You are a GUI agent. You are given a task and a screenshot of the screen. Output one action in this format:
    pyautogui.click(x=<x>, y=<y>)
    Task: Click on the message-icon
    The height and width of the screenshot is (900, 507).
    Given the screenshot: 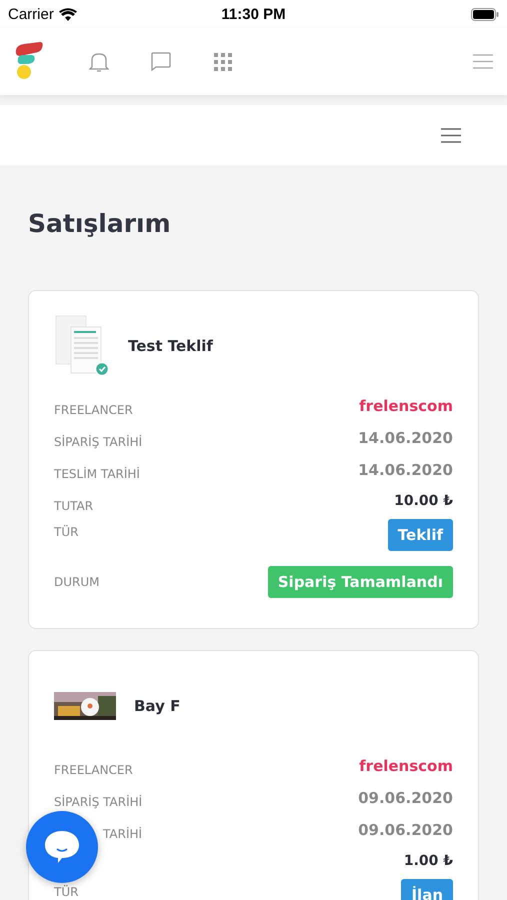 What is the action you would take?
    pyautogui.click(x=161, y=61)
    